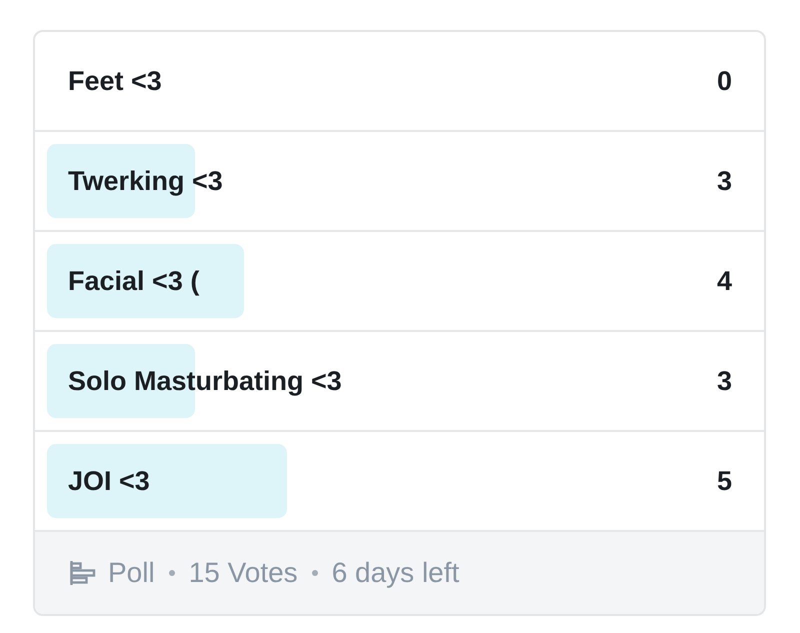 The image size is (800, 633). What do you see at coordinates (399, 381) in the screenshot?
I see `poll-option: Solo Masturbating <3 3` at bounding box center [399, 381].